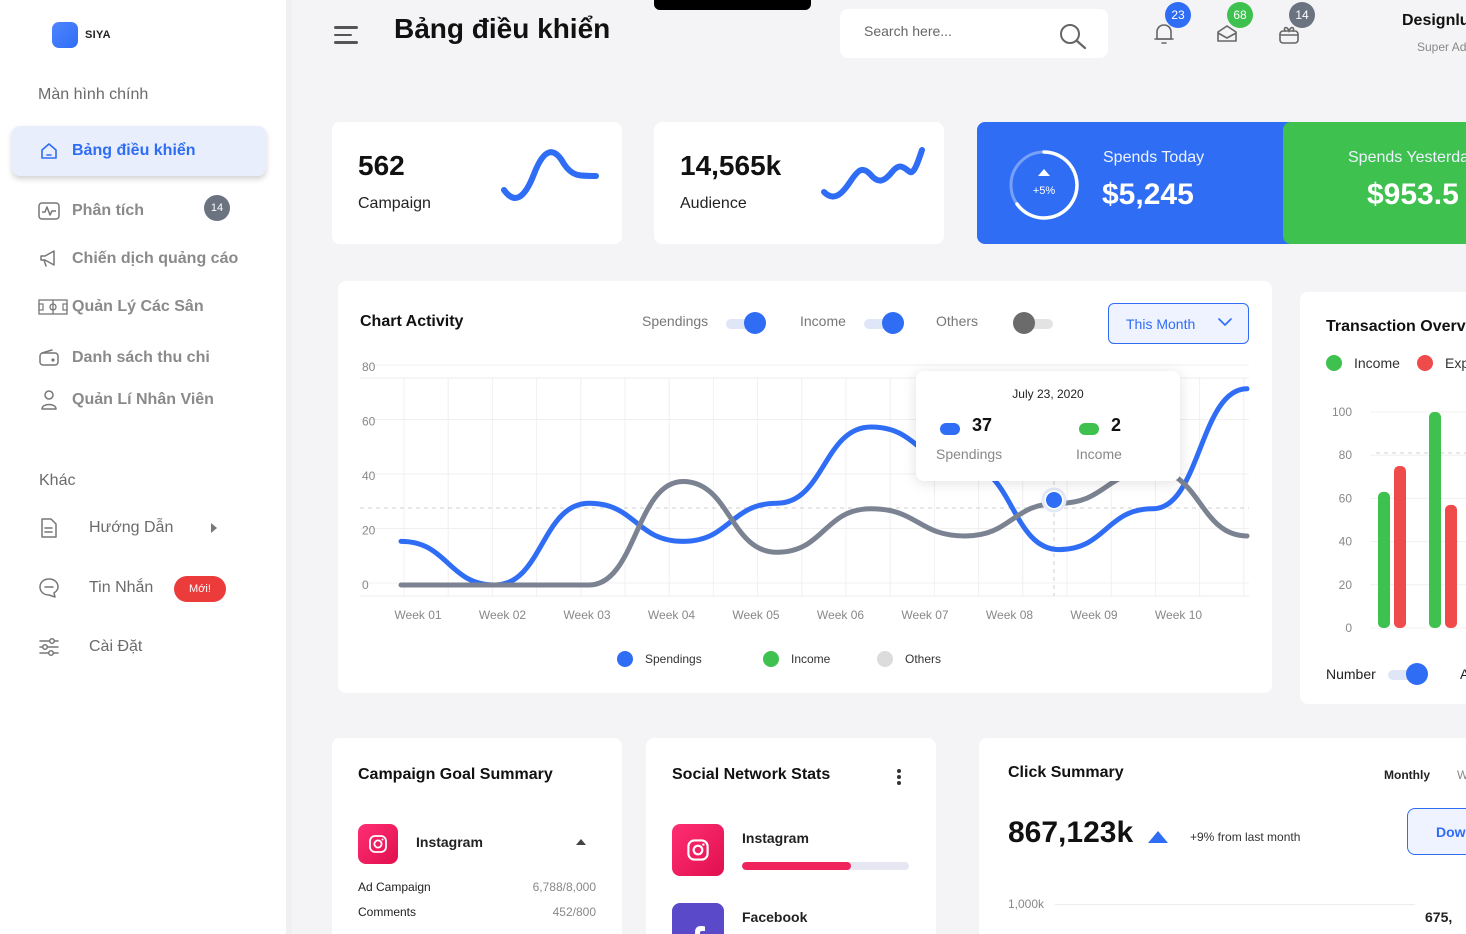 The image size is (1466, 934). Describe the element at coordinates (1071, 832) in the screenshot. I see `click-summary-value: 867,123k` at that location.